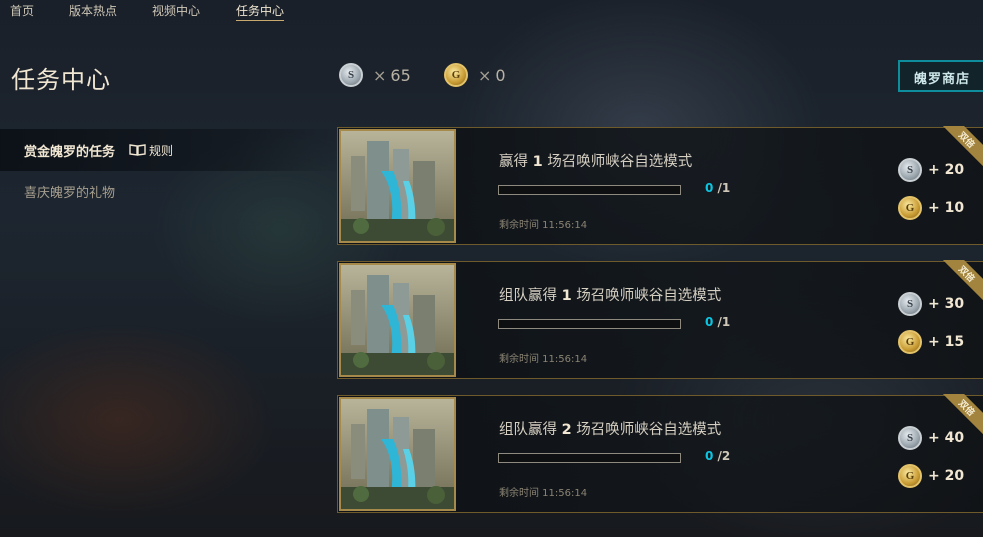 The image size is (983, 537). I want to click on sidebar-item-bounty-poro-missions: 赏金魄罗的任务 规则, so click(170, 150).